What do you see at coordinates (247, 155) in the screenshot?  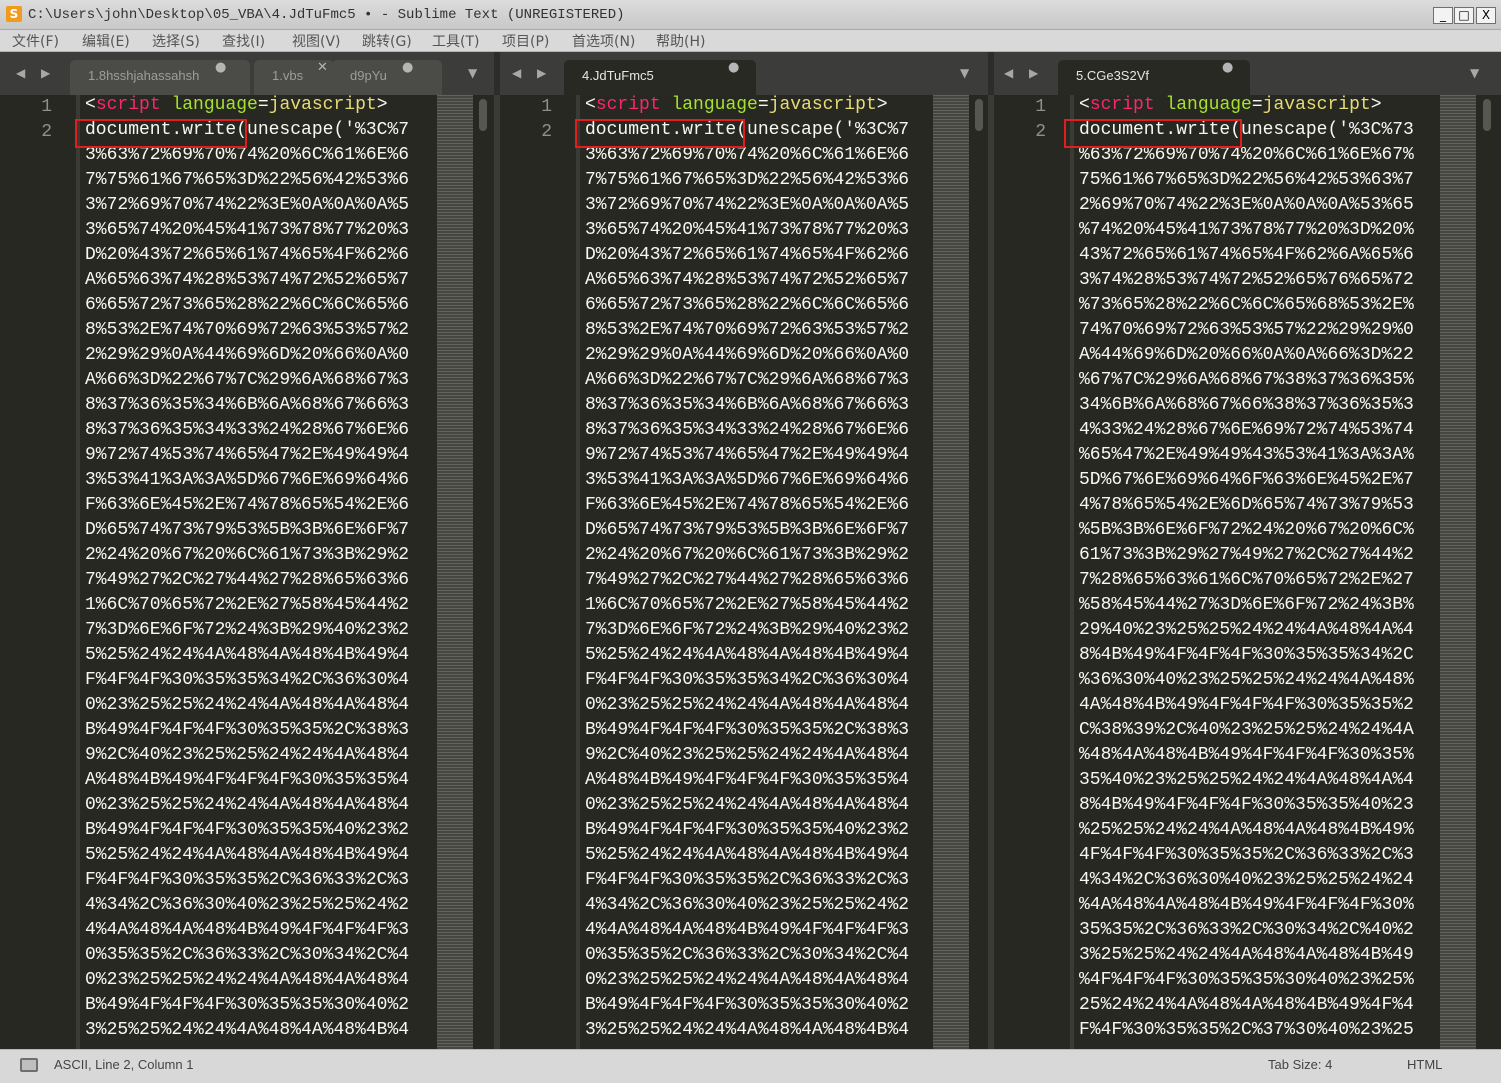 I see `code-line-2-wrap: 3%63%72%69%70%74%20%6C%61%6E%6` at bounding box center [247, 155].